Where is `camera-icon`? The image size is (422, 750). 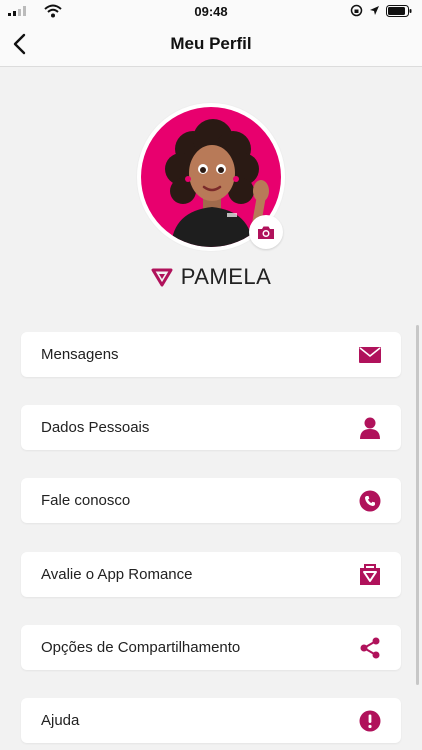 camera-icon is located at coordinates (266, 232).